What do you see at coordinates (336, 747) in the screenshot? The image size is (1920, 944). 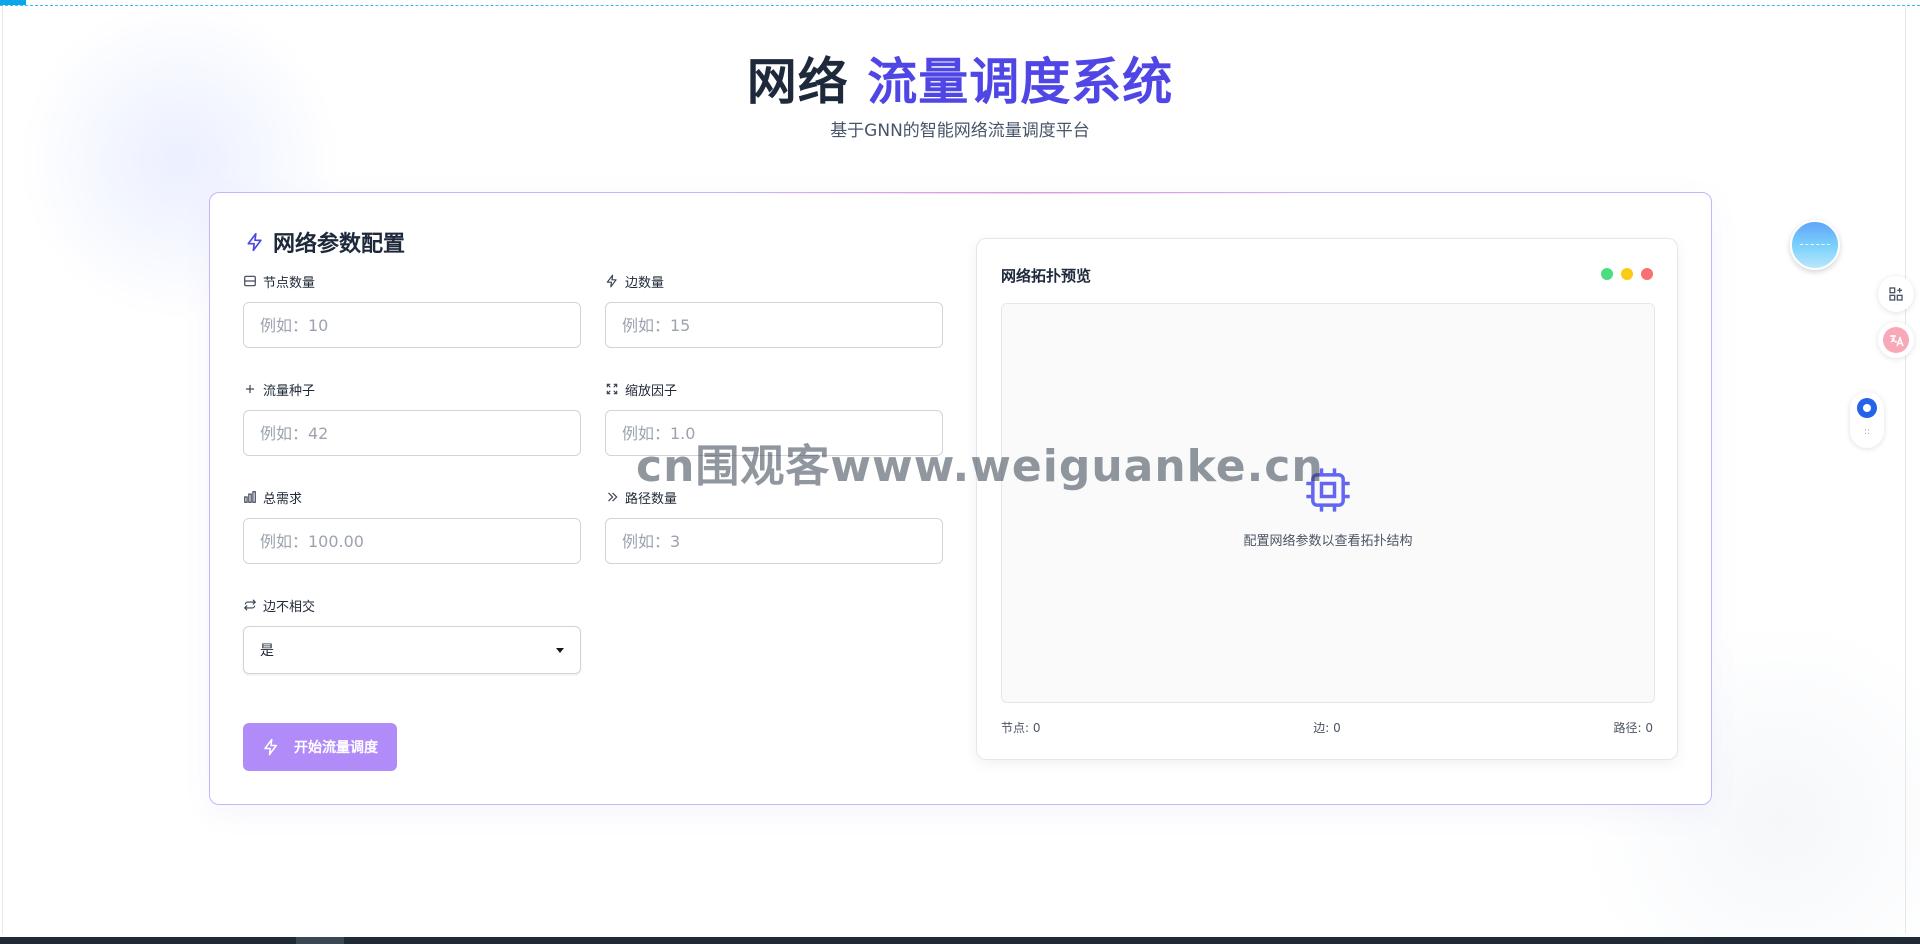 I see `start-button-label: 开始流量调度` at bounding box center [336, 747].